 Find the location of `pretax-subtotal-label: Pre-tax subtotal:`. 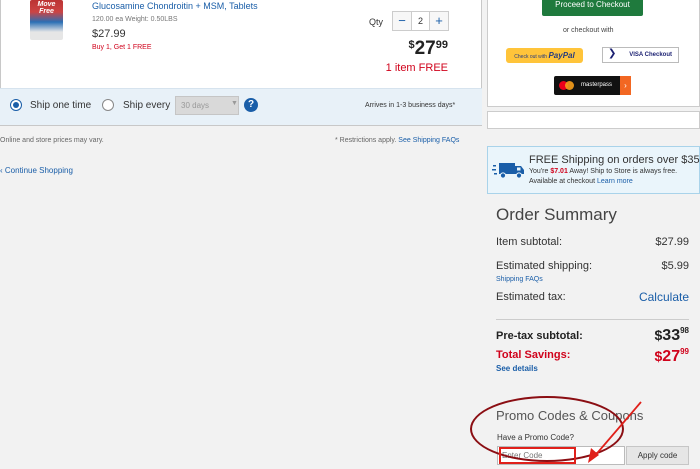

pretax-subtotal-label: Pre-tax subtotal: is located at coordinates (539, 336).